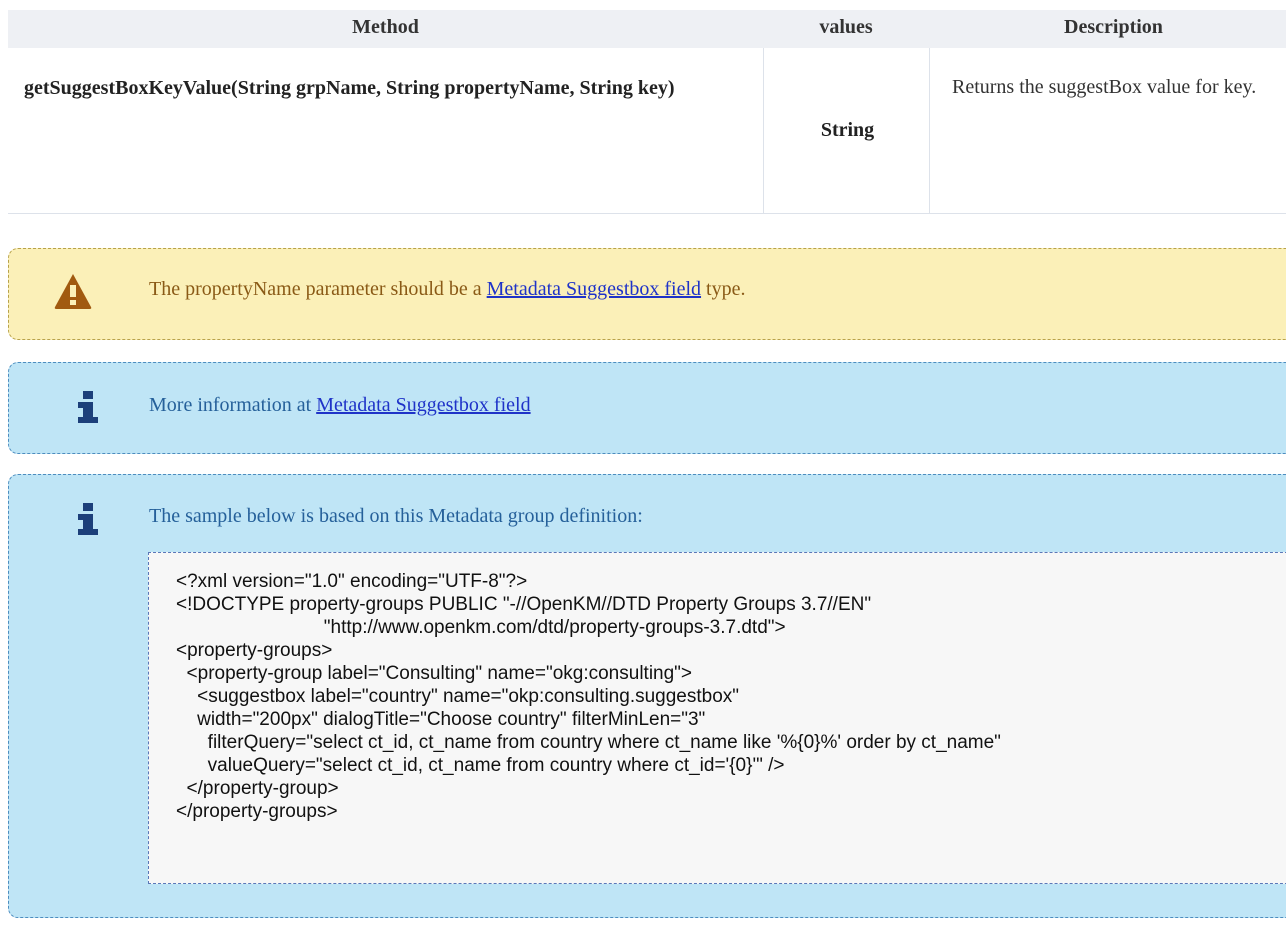  I want to click on metadata-suggestbox-link: Metadata Suggestbox field, so click(594, 289).